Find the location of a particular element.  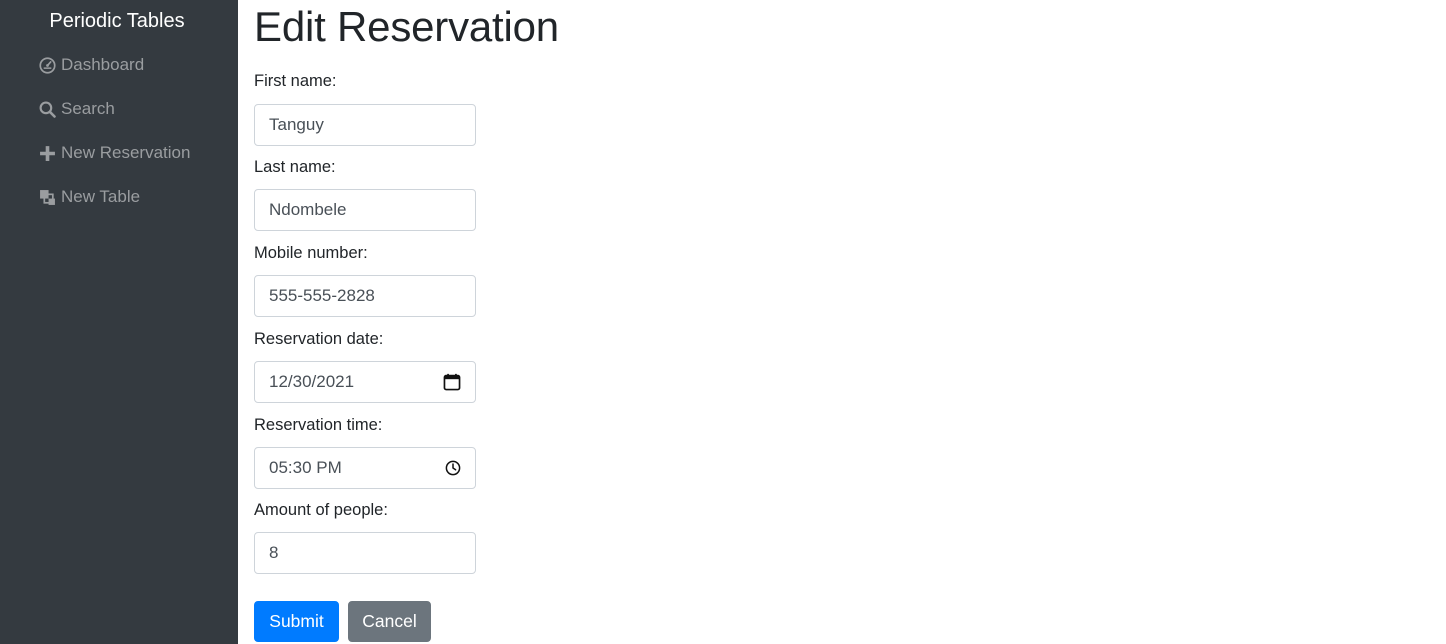

sidebar-item-label: Dashboard is located at coordinates (103, 64).